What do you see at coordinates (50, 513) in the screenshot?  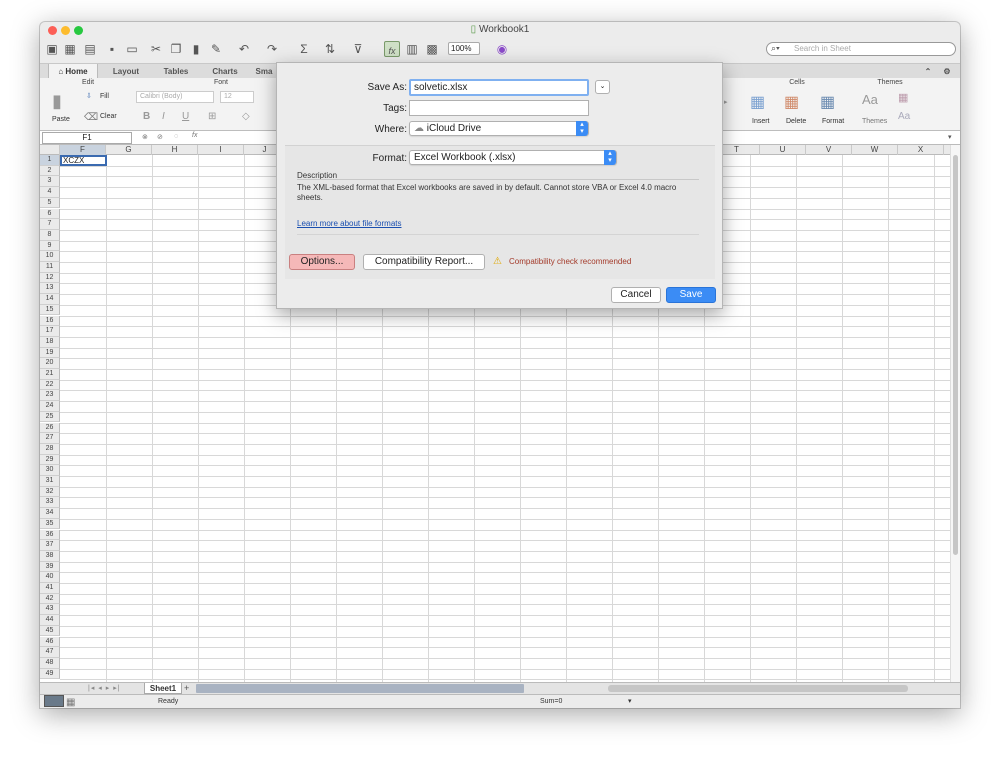 I see `row-header-34: 34` at bounding box center [50, 513].